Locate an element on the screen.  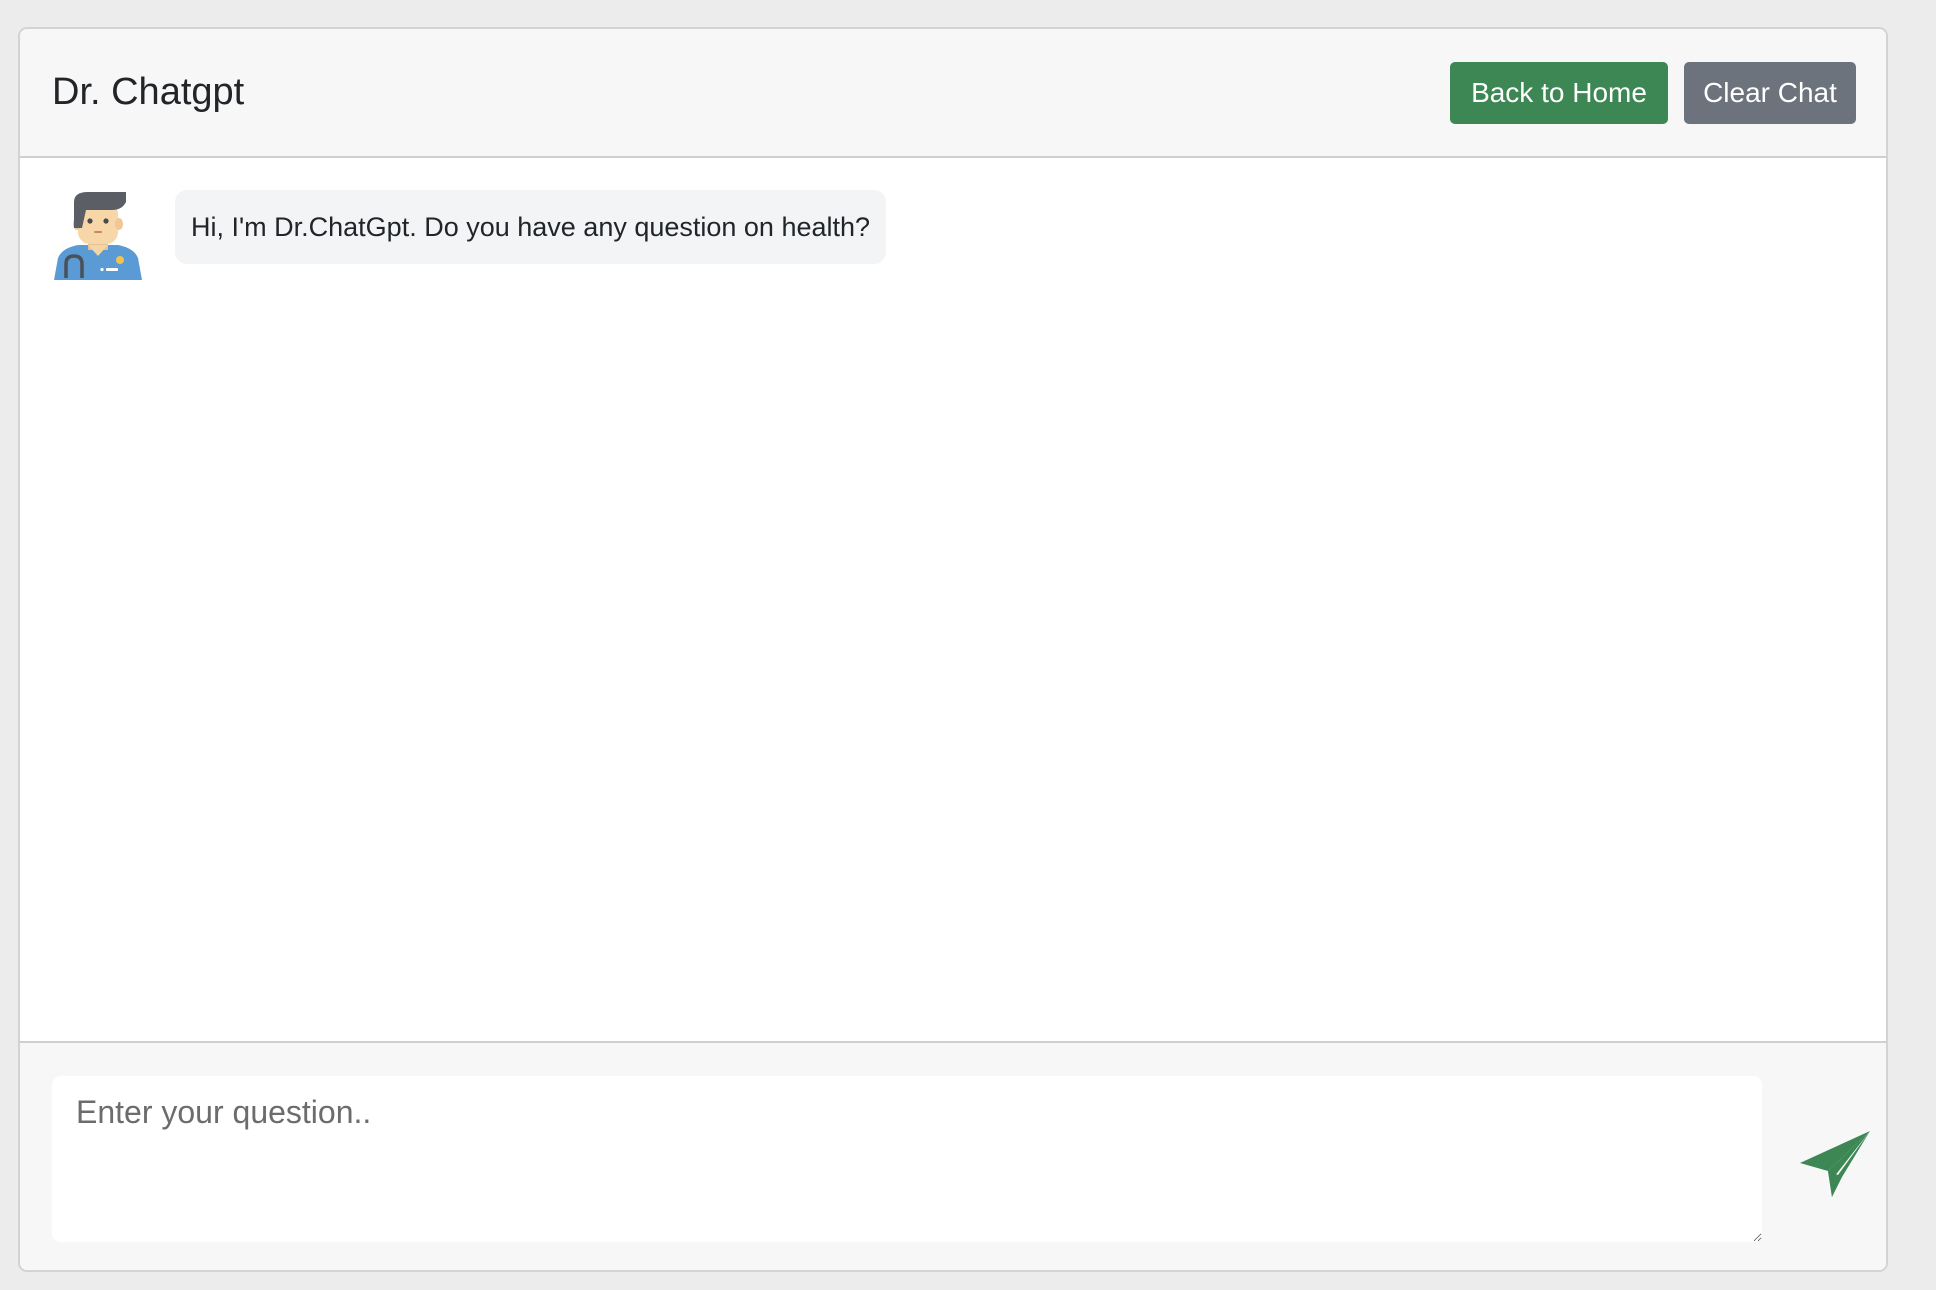
send-button is located at coordinates (1835, 1160).